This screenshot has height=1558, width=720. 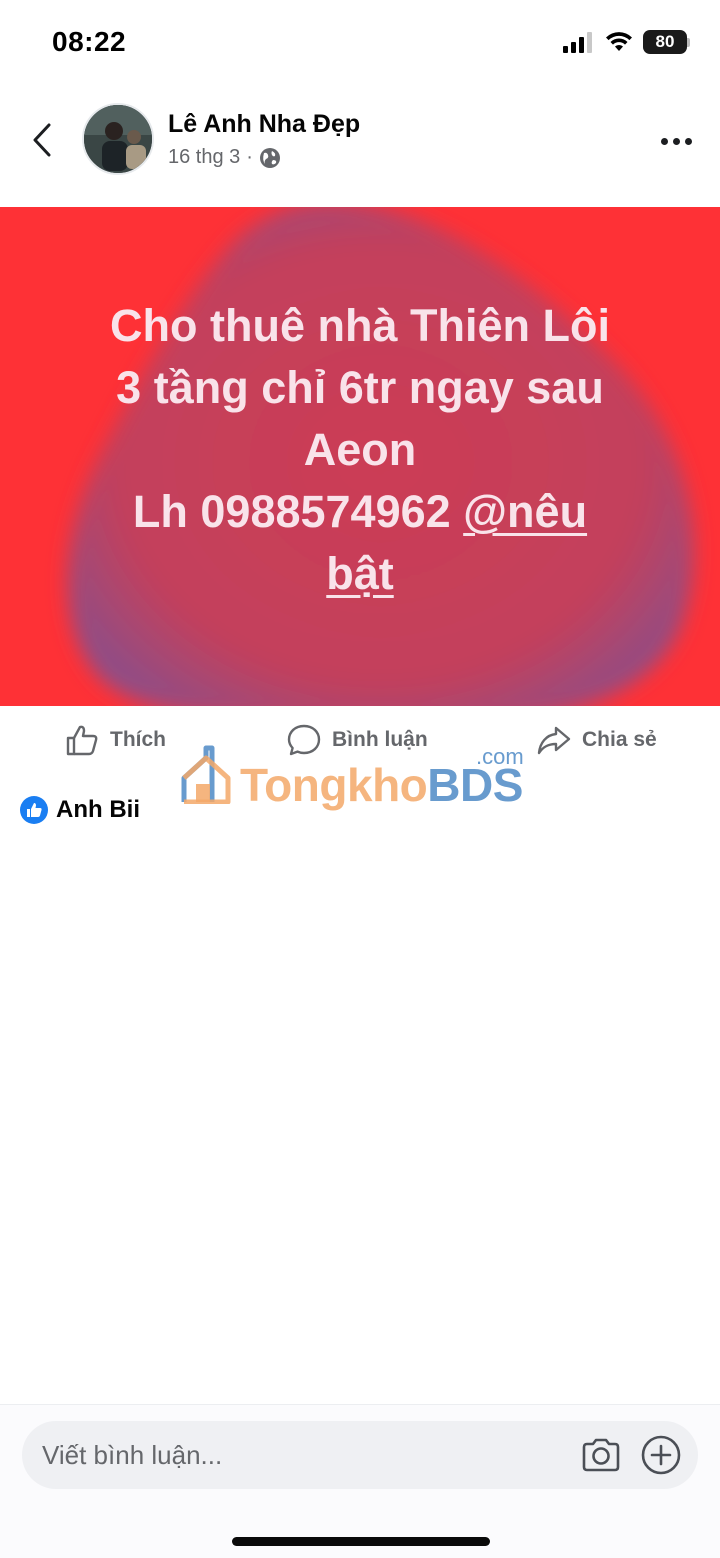 I want to click on add-attachment-button, so click(x=661, y=1455).